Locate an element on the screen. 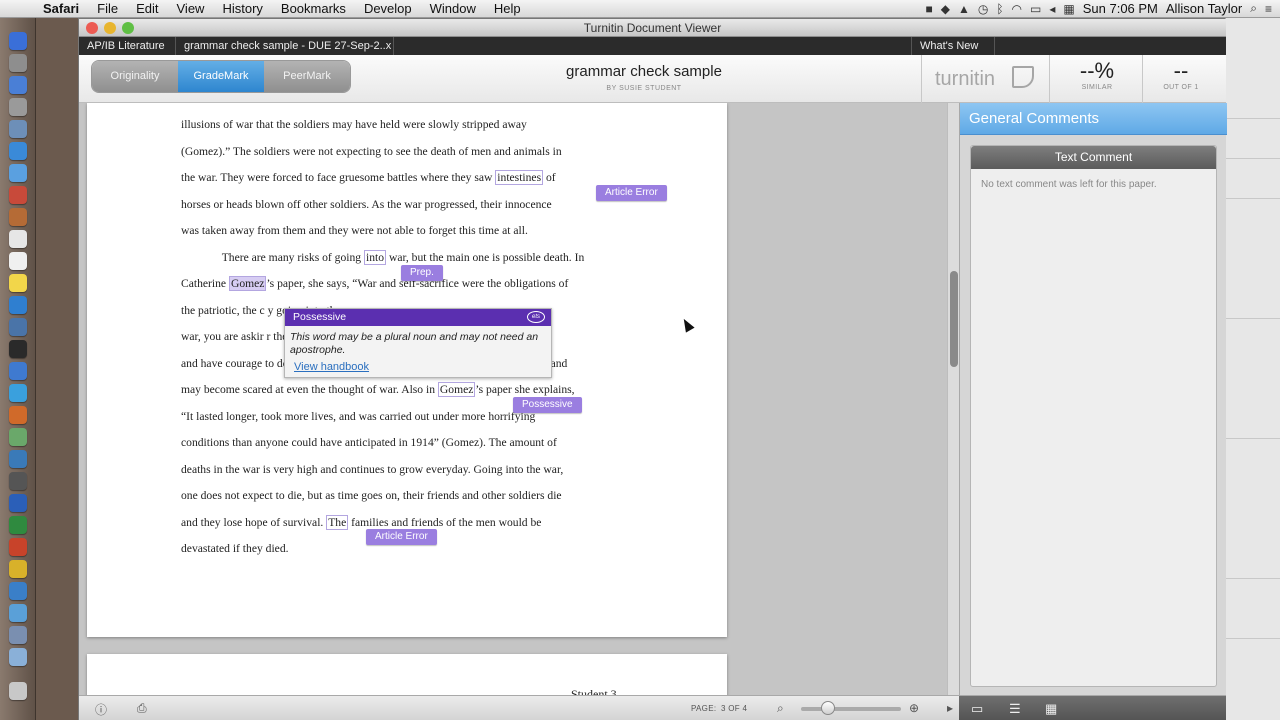  text-comment-body: No text comment was left for this paper. is located at coordinates (1093, 184).